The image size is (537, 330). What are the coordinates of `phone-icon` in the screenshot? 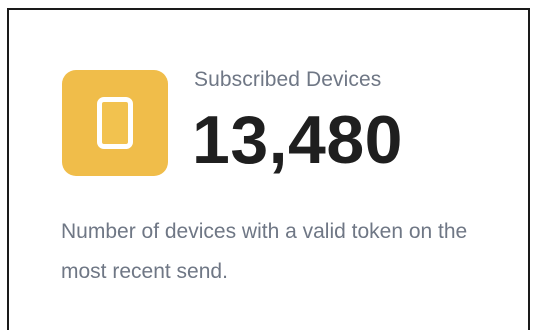 It's located at (115, 123).